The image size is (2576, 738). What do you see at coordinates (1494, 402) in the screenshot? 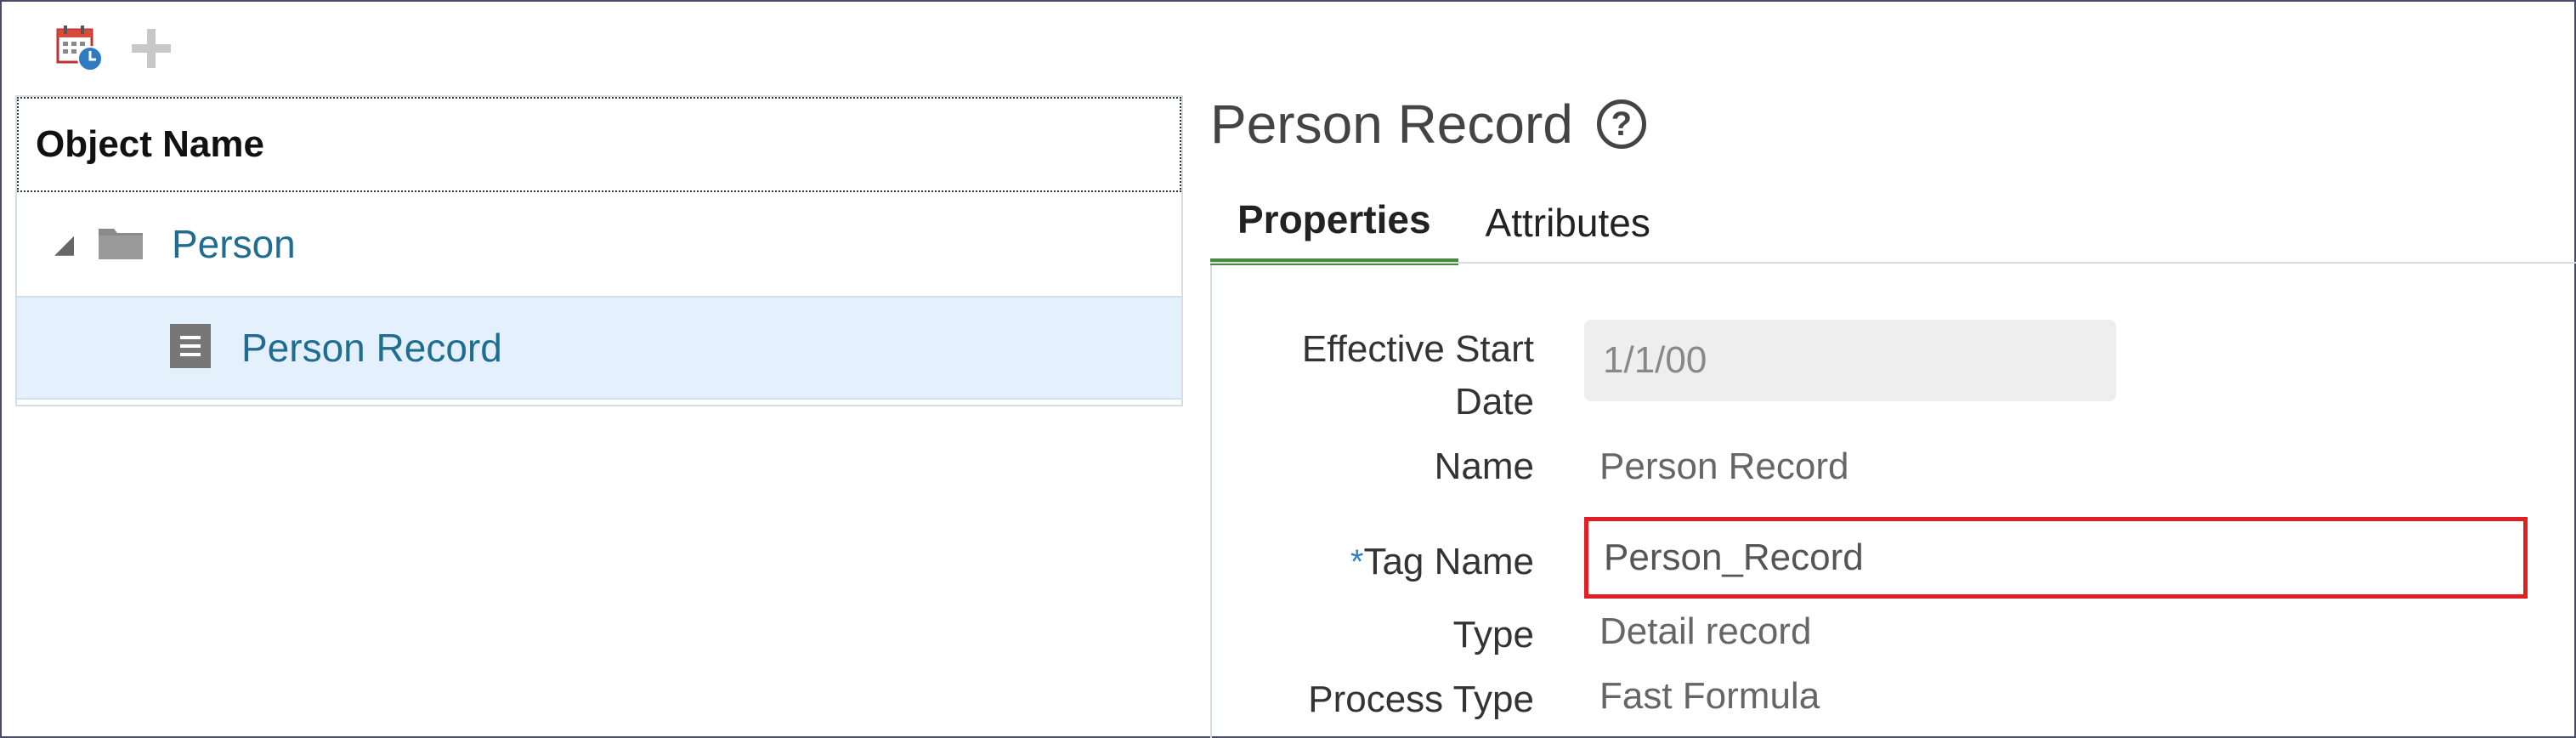
I see `label-line: Date` at bounding box center [1494, 402].